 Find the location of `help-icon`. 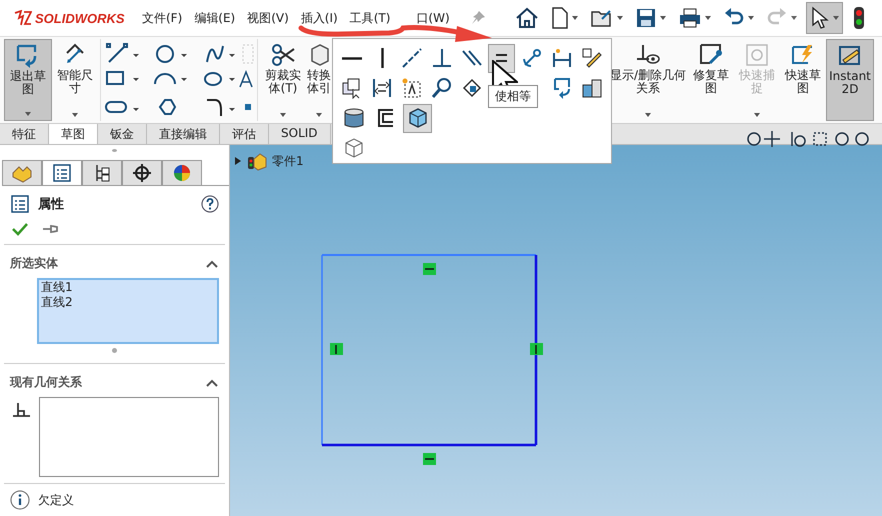

help-icon is located at coordinates (210, 204).